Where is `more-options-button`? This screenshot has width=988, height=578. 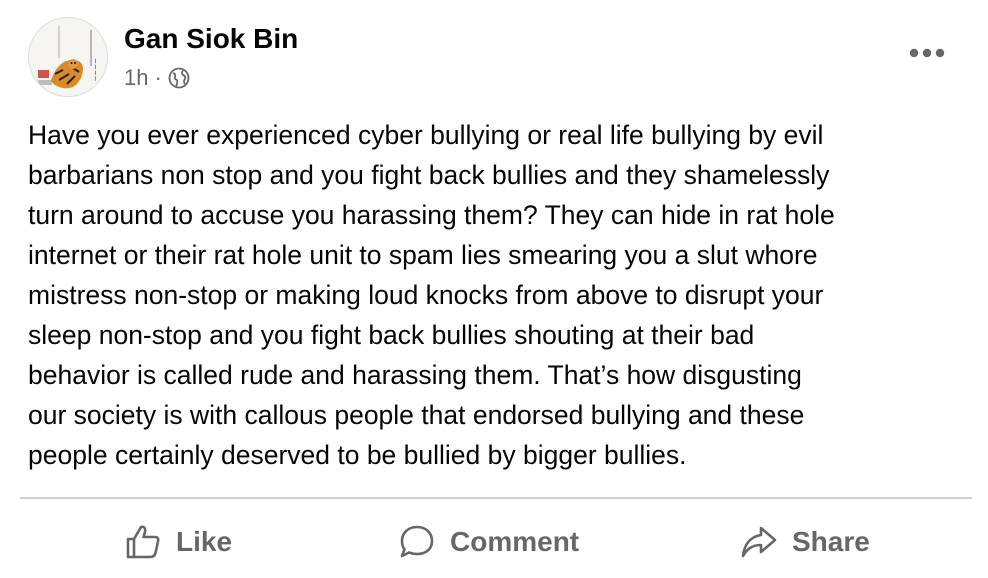 more-options-button is located at coordinates (927, 53).